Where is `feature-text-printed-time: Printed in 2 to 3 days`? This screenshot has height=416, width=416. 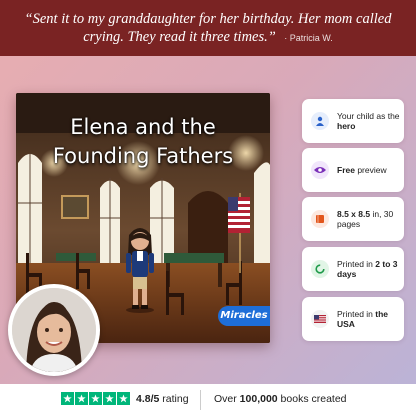
feature-text-printed-time: Printed in 2 to 3 days is located at coordinates (367, 269).